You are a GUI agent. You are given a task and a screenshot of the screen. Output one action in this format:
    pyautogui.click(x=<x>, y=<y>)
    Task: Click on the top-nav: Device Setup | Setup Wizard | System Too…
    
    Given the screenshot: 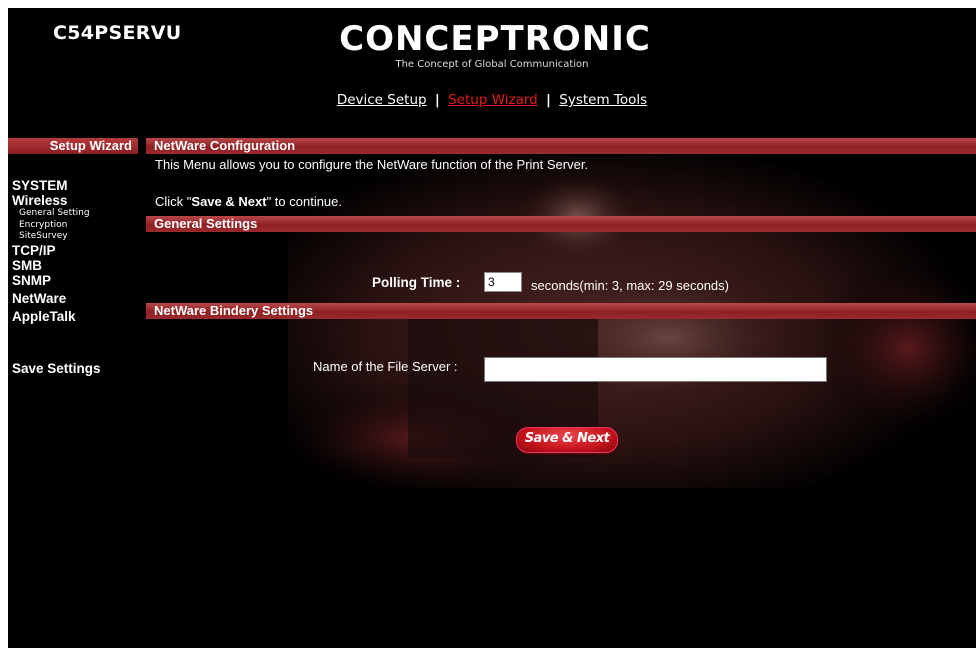 What is the action you would take?
    pyautogui.click(x=492, y=100)
    